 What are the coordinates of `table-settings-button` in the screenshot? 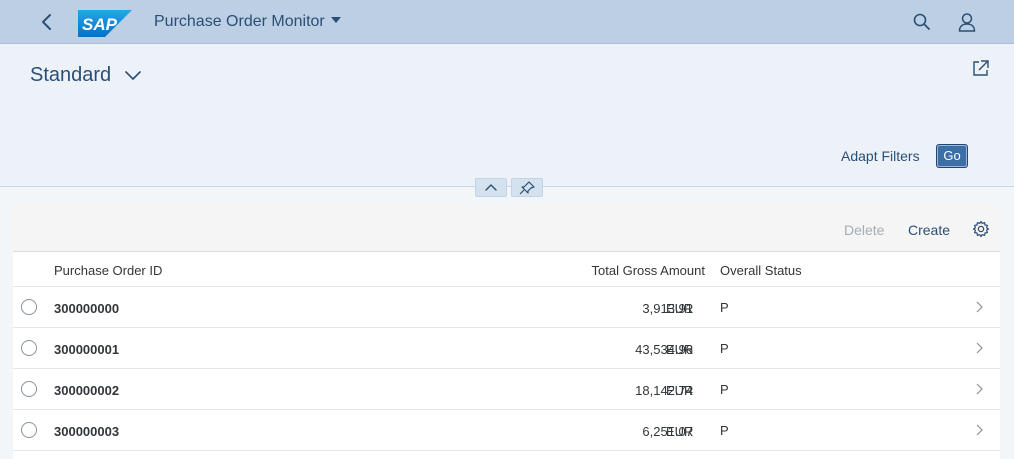 It's located at (981, 229).